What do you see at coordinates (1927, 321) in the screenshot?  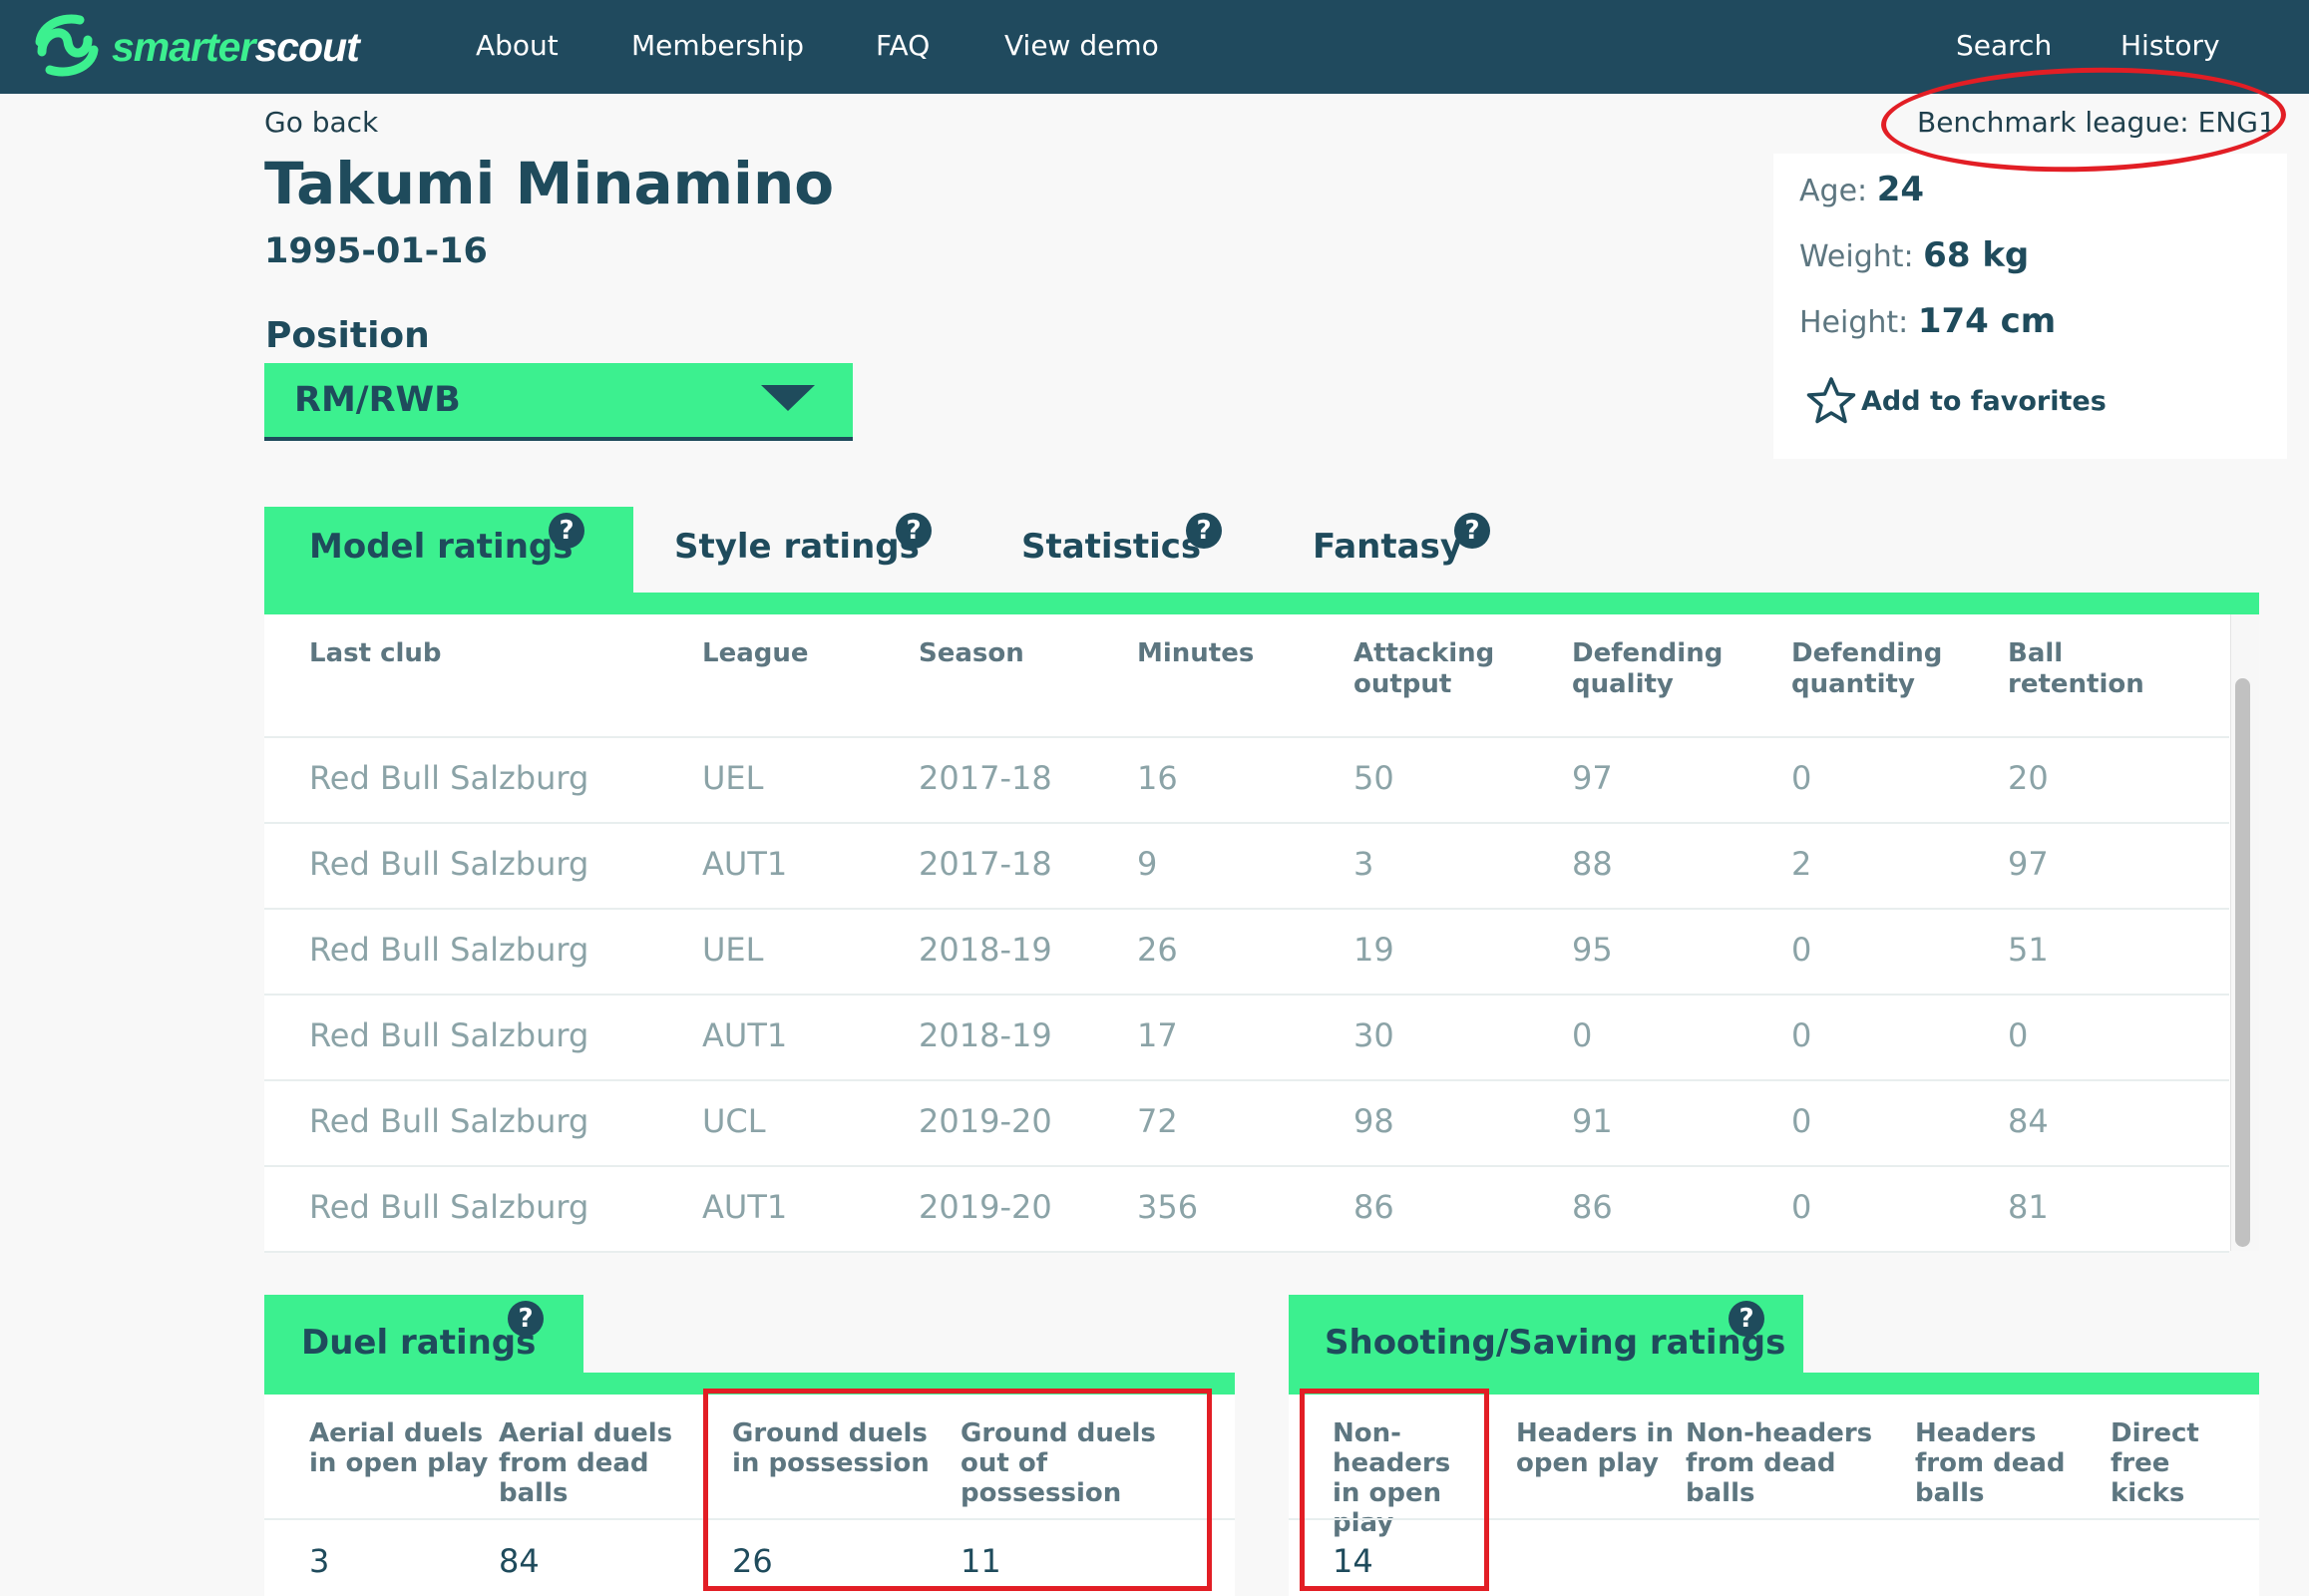 I see `height-row: Height: 174 cm` at bounding box center [1927, 321].